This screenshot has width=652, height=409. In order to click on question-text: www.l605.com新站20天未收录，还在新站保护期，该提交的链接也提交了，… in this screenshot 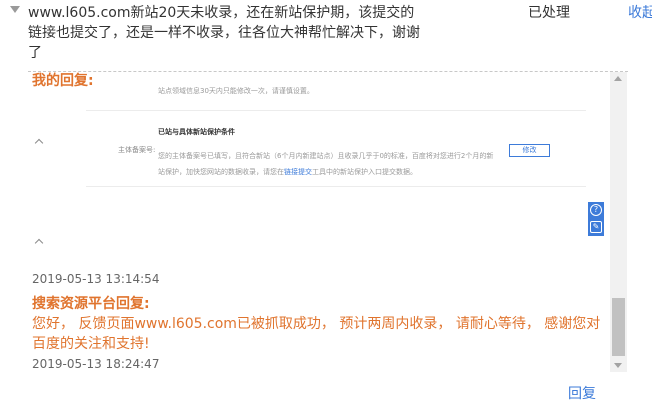, I will do `click(224, 33)`.